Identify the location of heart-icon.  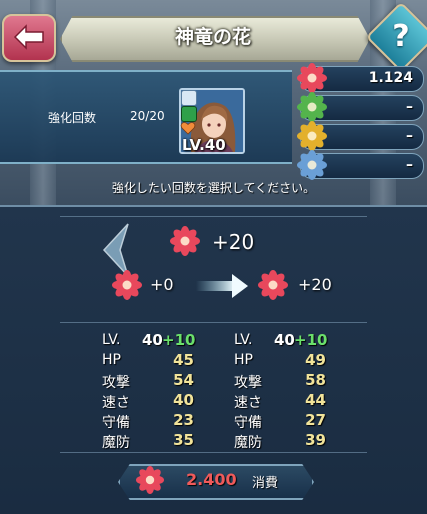
(188, 128).